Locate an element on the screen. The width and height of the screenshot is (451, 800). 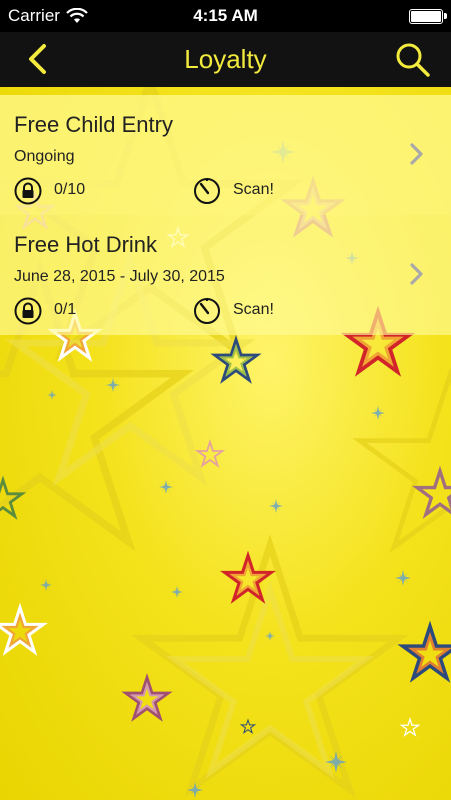
loyalty-item-validity: Ongoing is located at coordinates (44, 156).